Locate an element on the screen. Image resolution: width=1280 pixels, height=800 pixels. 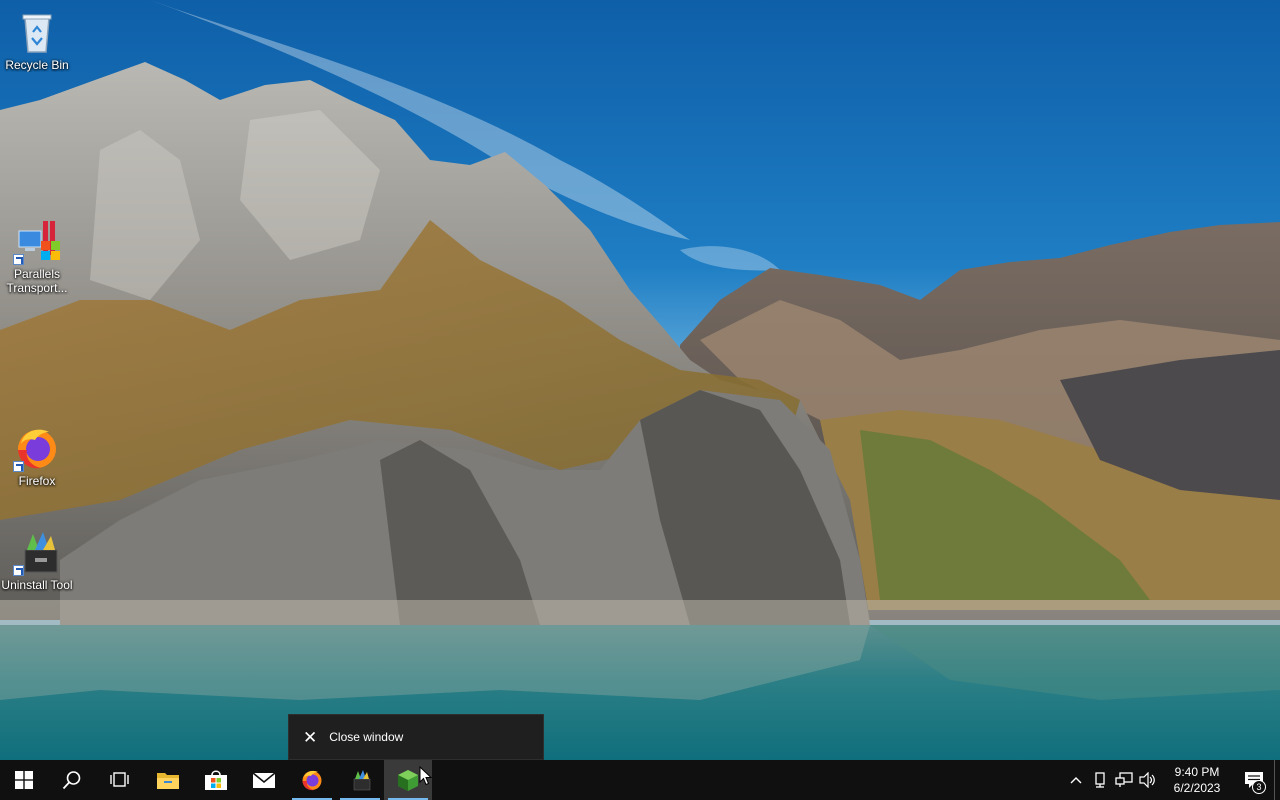
recycle-bin-icon is located at coordinates (37, 32).